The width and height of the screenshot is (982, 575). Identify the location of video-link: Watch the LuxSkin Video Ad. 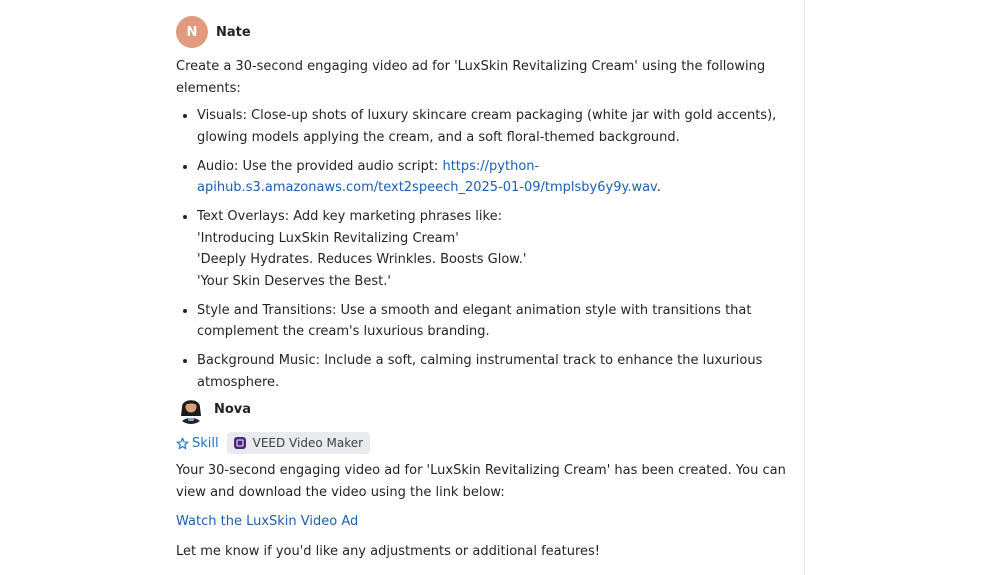
(267, 521).